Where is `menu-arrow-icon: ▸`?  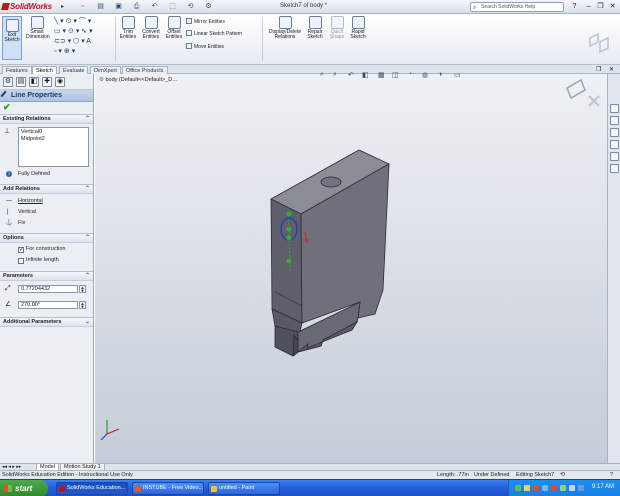 menu-arrow-icon: ▸ is located at coordinates (62, 6).